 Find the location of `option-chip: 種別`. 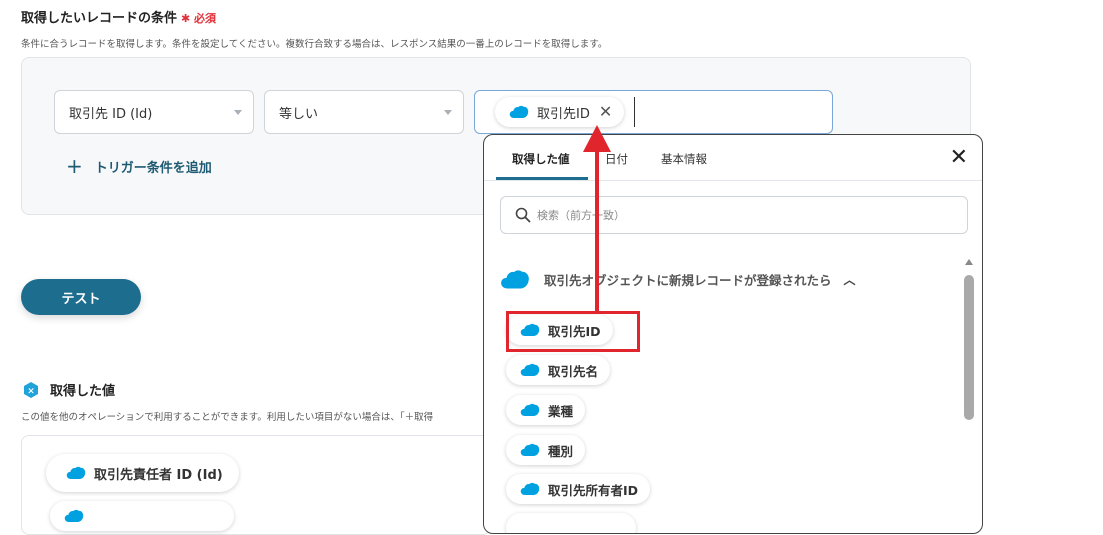

option-chip: 種別 is located at coordinates (546, 450).